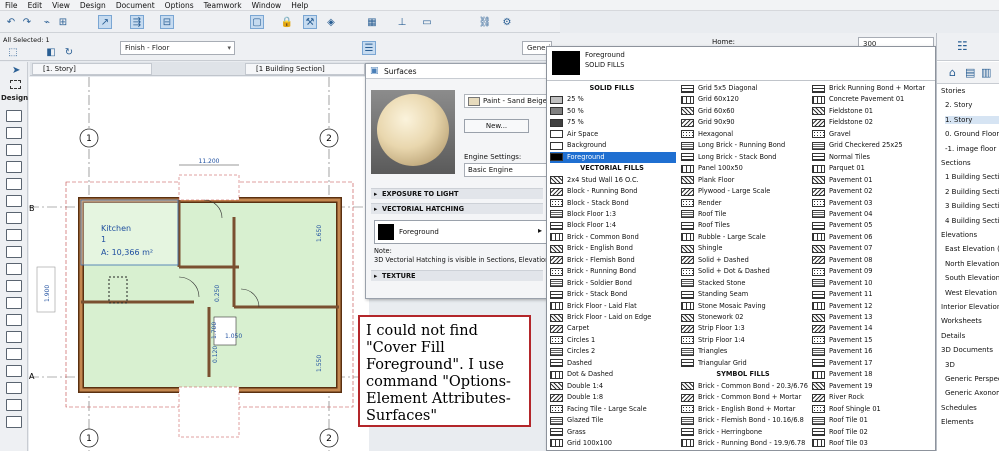 The image size is (999, 451). I want to click on fill-item: Brick - Flemish Bond, so click(613, 260).